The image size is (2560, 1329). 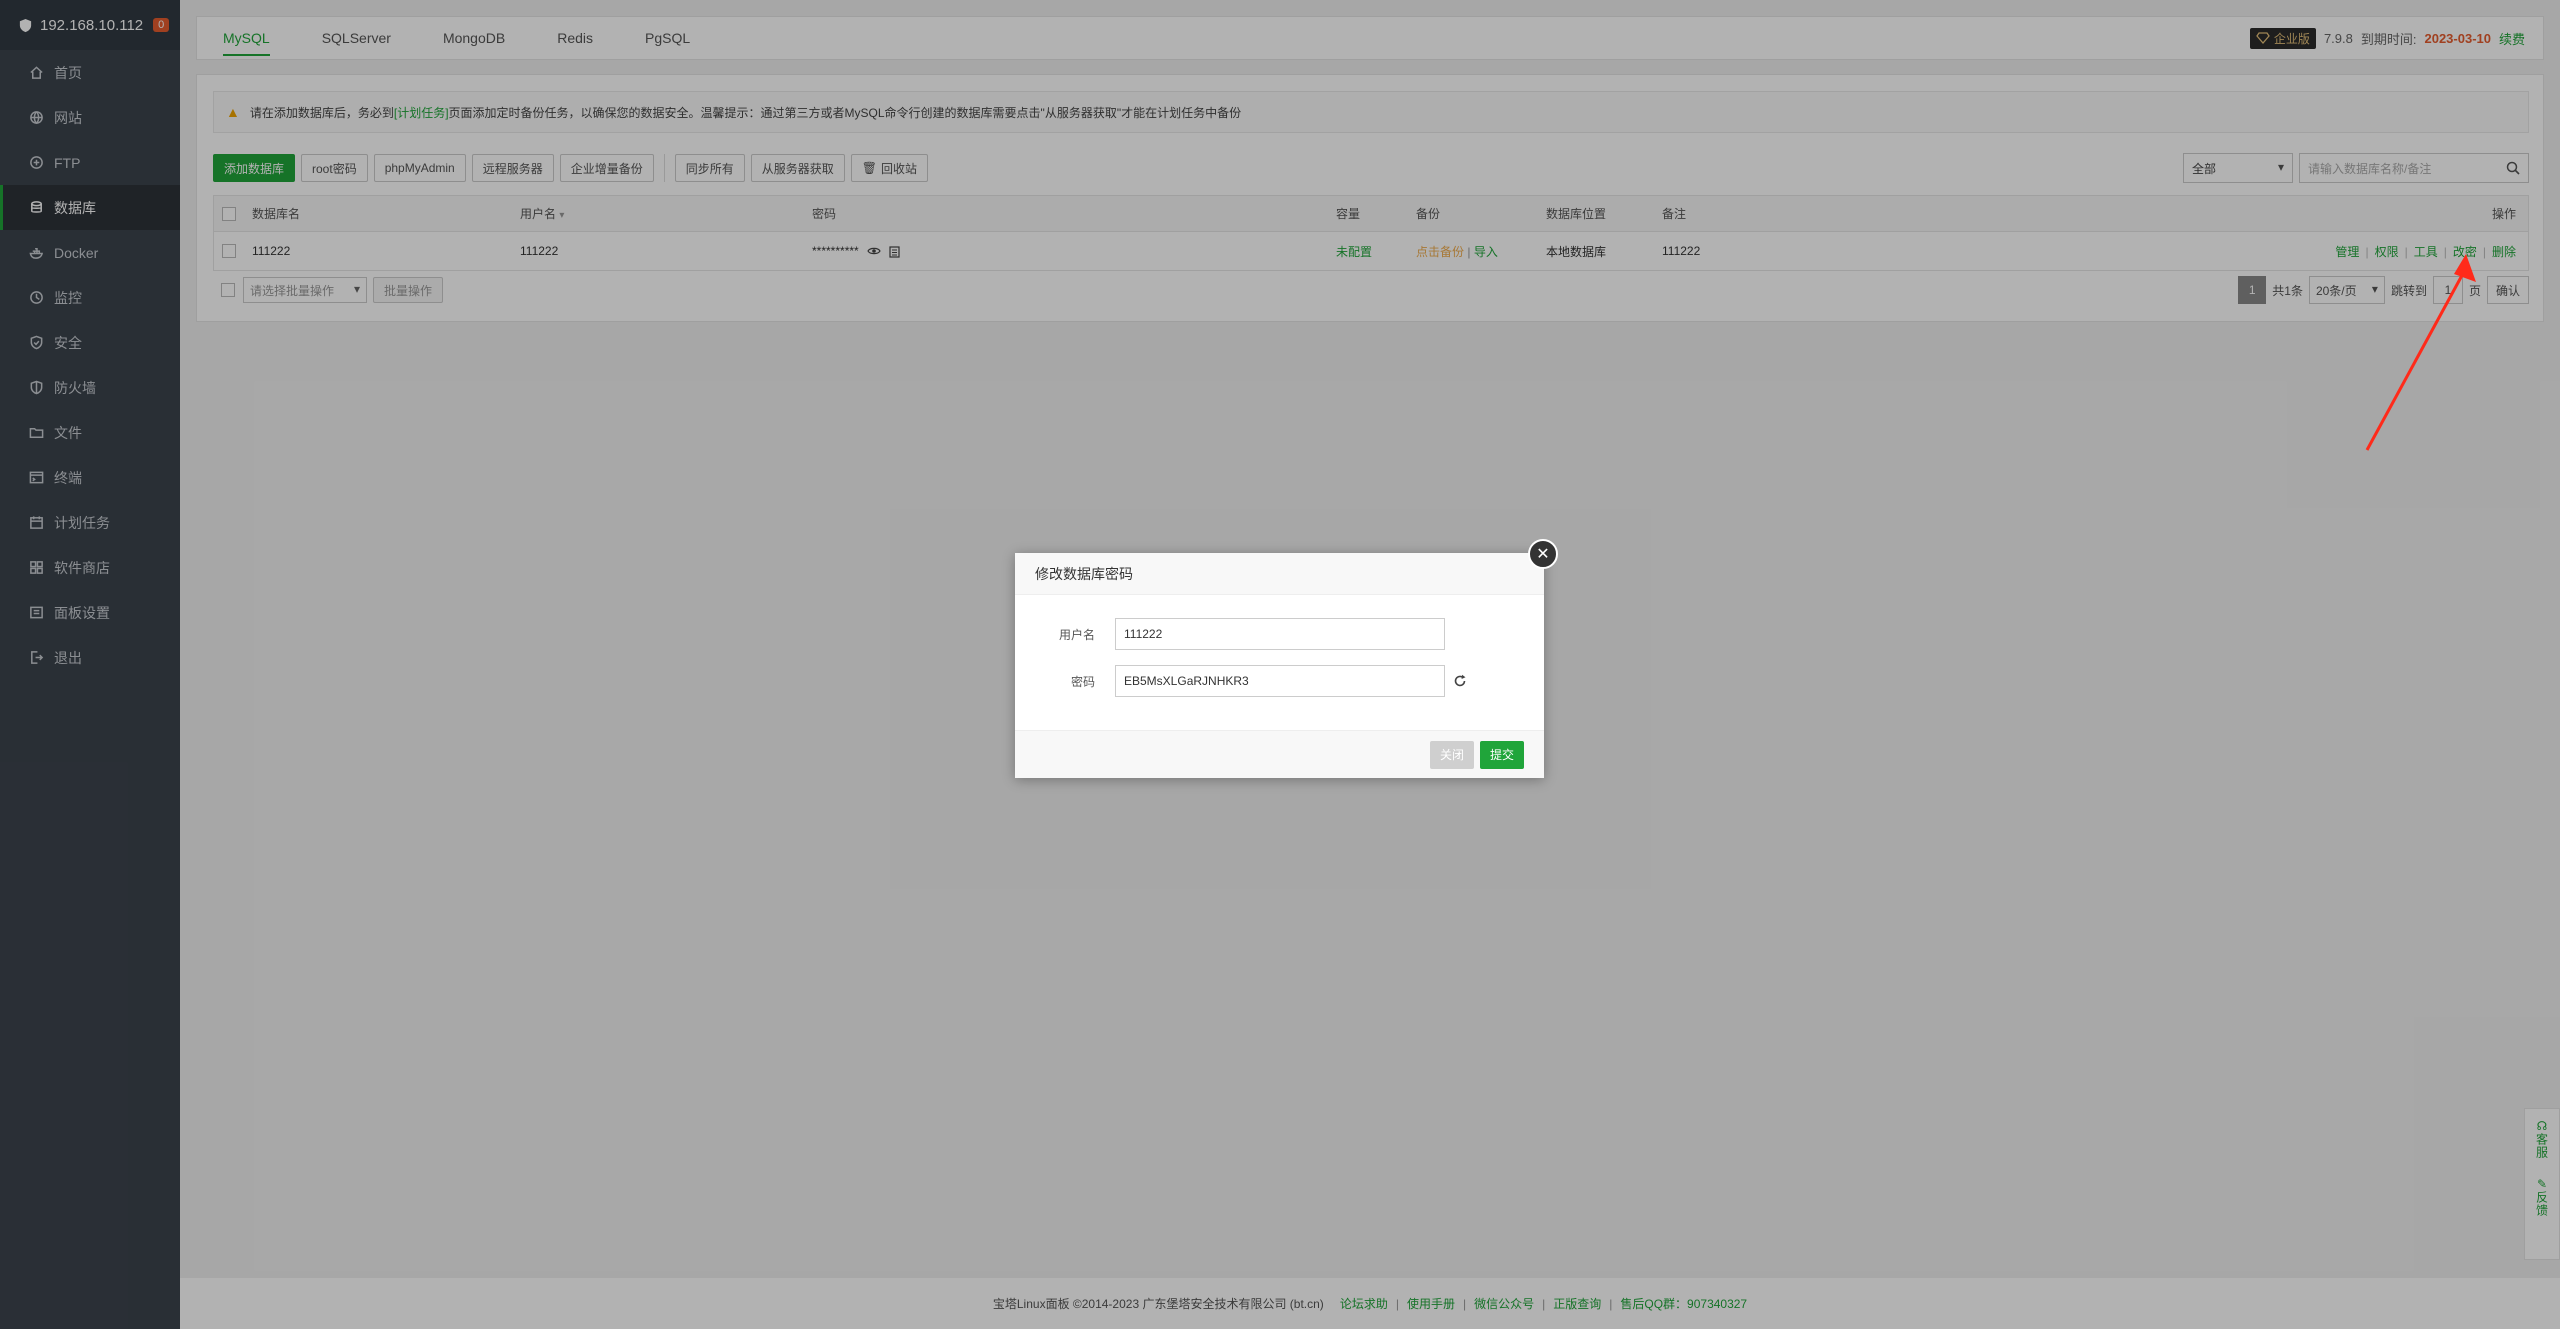 What do you see at coordinates (1501, 754) in the screenshot?
I see `submit-button: 提交` at bounding box center [1501, 754].